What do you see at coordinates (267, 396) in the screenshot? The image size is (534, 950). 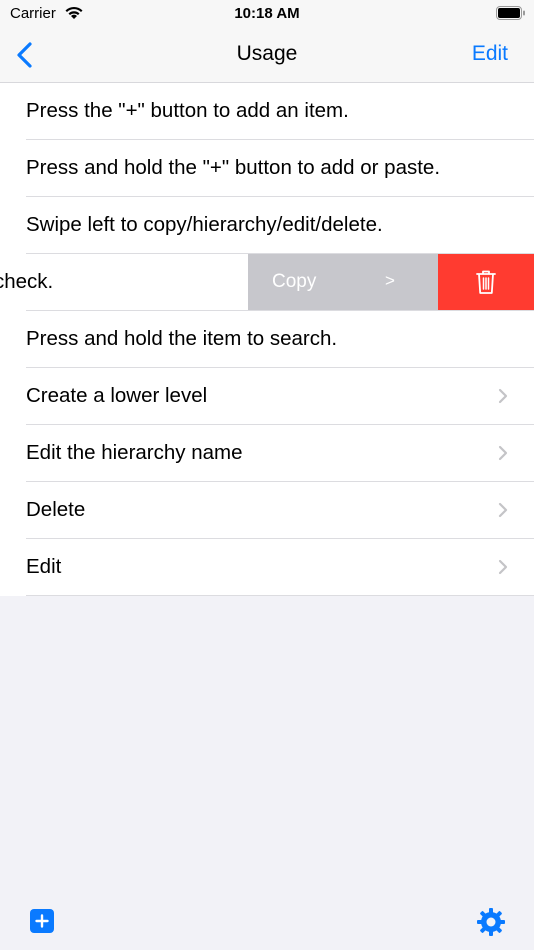 I see `list-item: Create a lower level` at bounding box center [267, 396].